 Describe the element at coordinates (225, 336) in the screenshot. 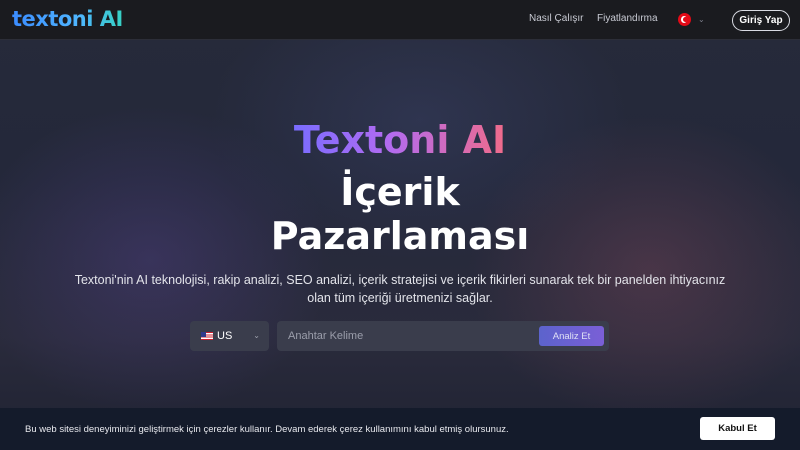

I see `country-select-label: US` at that location.